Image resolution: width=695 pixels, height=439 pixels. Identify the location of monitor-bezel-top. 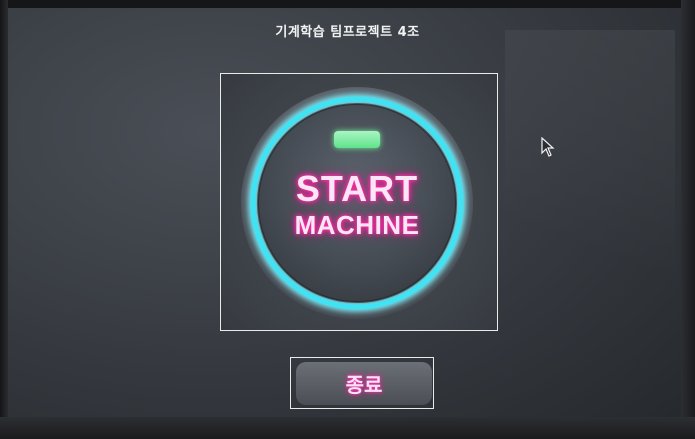
(347, 4).